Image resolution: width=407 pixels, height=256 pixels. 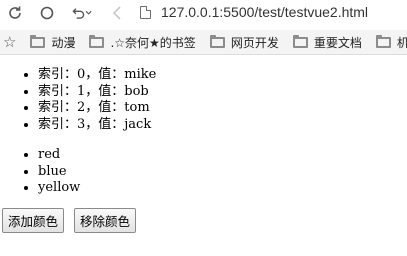 I want to click on back-icon, so click(x=117, y=13).